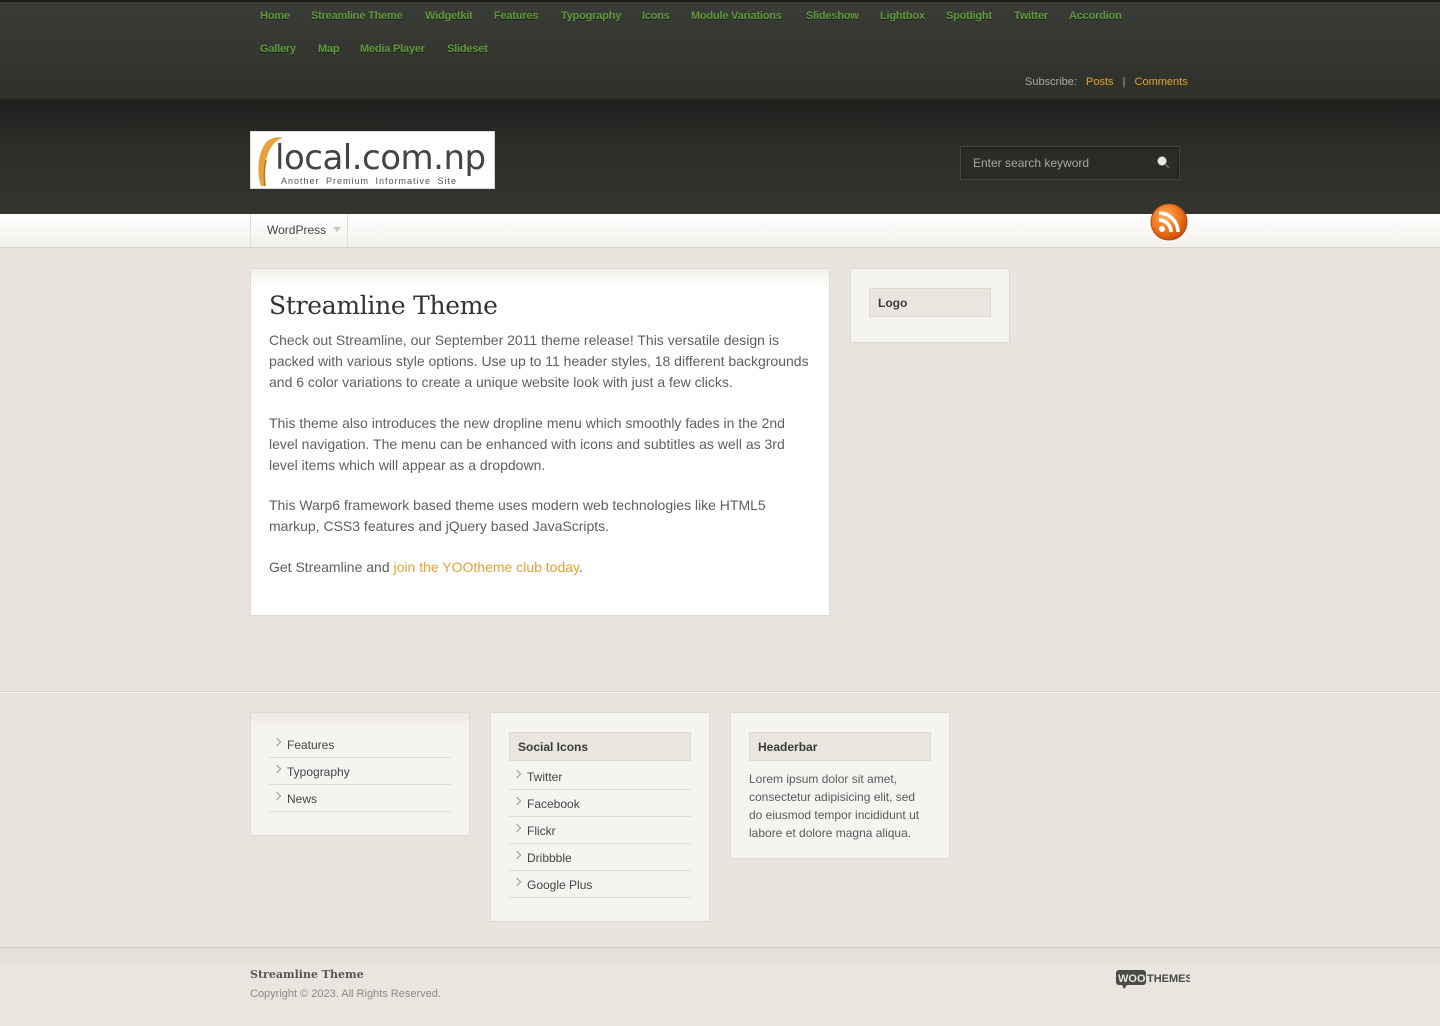  I want to click on menu-item-label: WordPress, so click(297, 230).